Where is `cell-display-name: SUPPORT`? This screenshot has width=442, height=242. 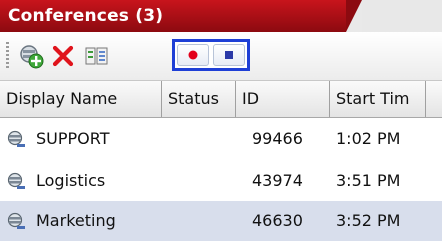 cell-display-name: SUPPORT is located at coordinates (73, 138).